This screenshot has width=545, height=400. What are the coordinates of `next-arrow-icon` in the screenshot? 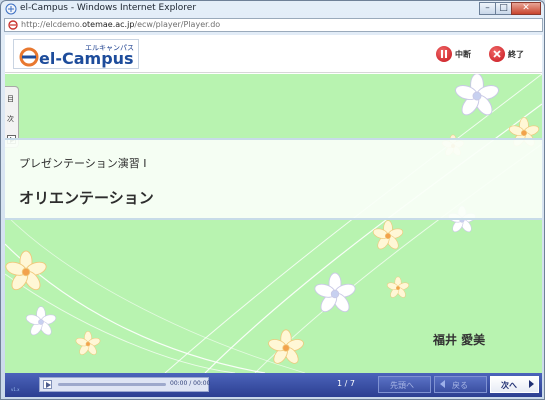 It's located at (531, 384).